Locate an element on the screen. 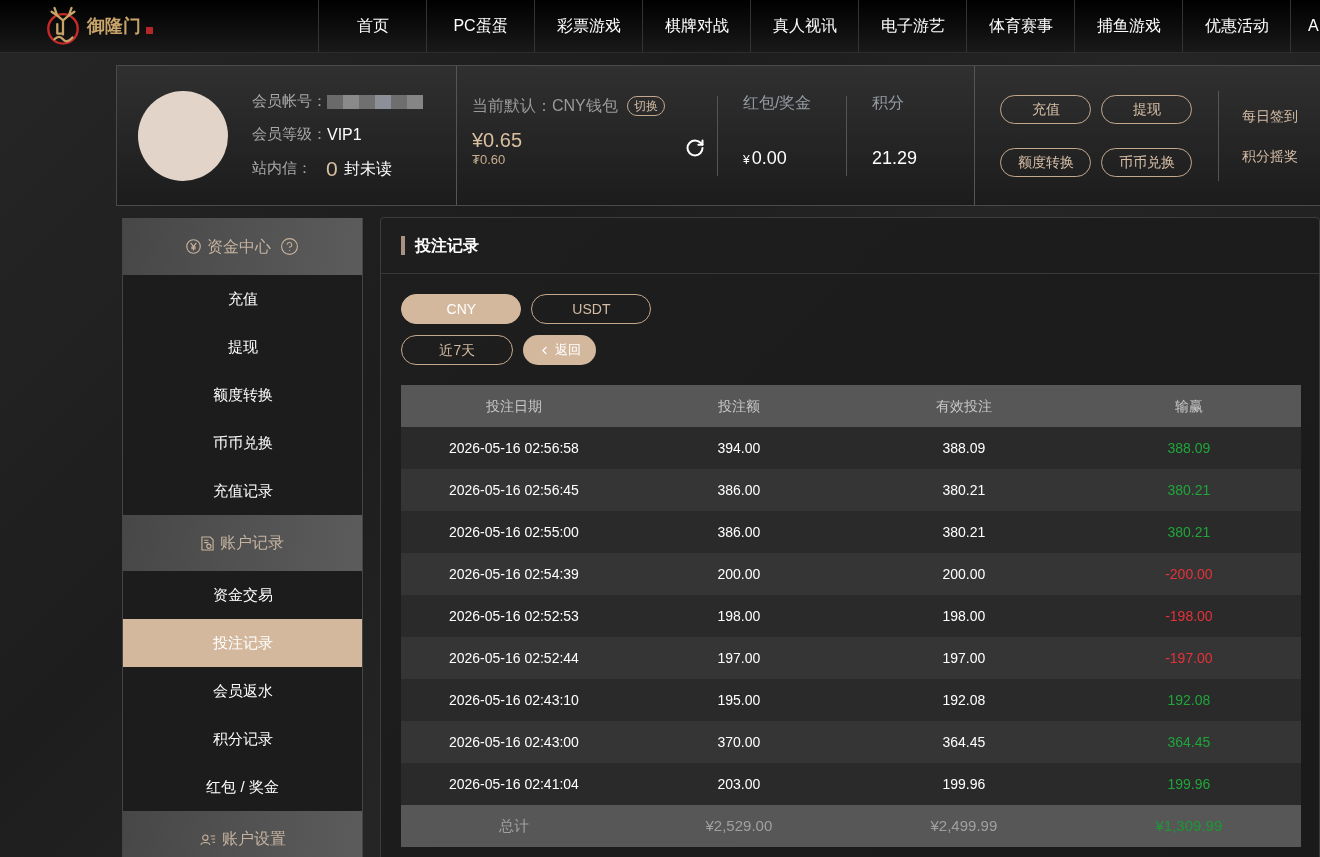 The image size is (1320, 857). nav-item: 电子游艺 is located at coordinates (912, 26).